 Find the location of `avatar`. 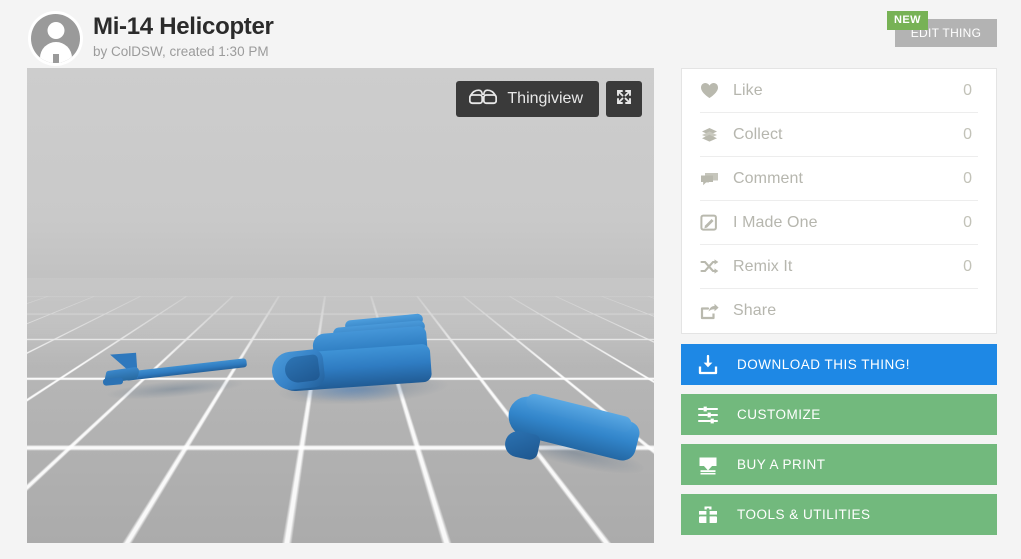

avatar is located at coordinates (55, 38).